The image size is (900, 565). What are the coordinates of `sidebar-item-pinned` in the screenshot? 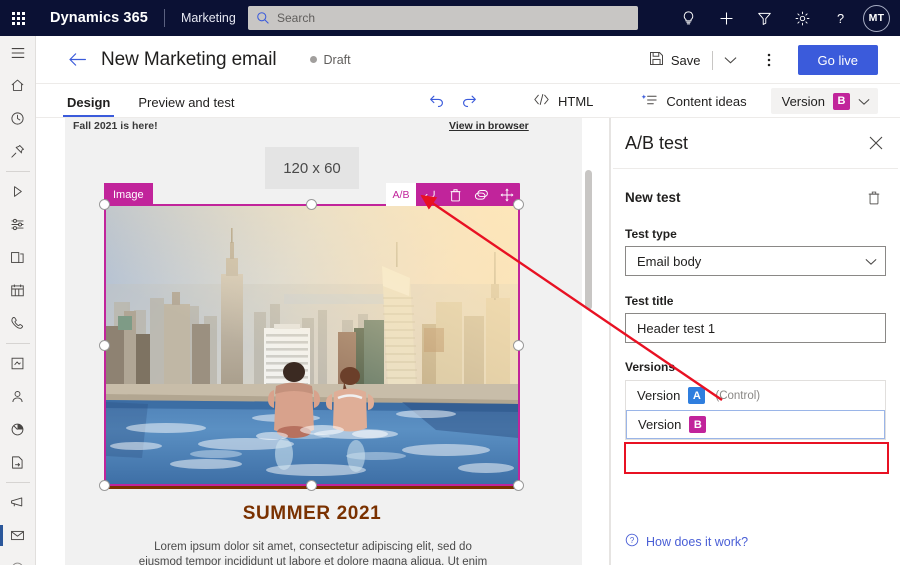 It's located at (18, 151).